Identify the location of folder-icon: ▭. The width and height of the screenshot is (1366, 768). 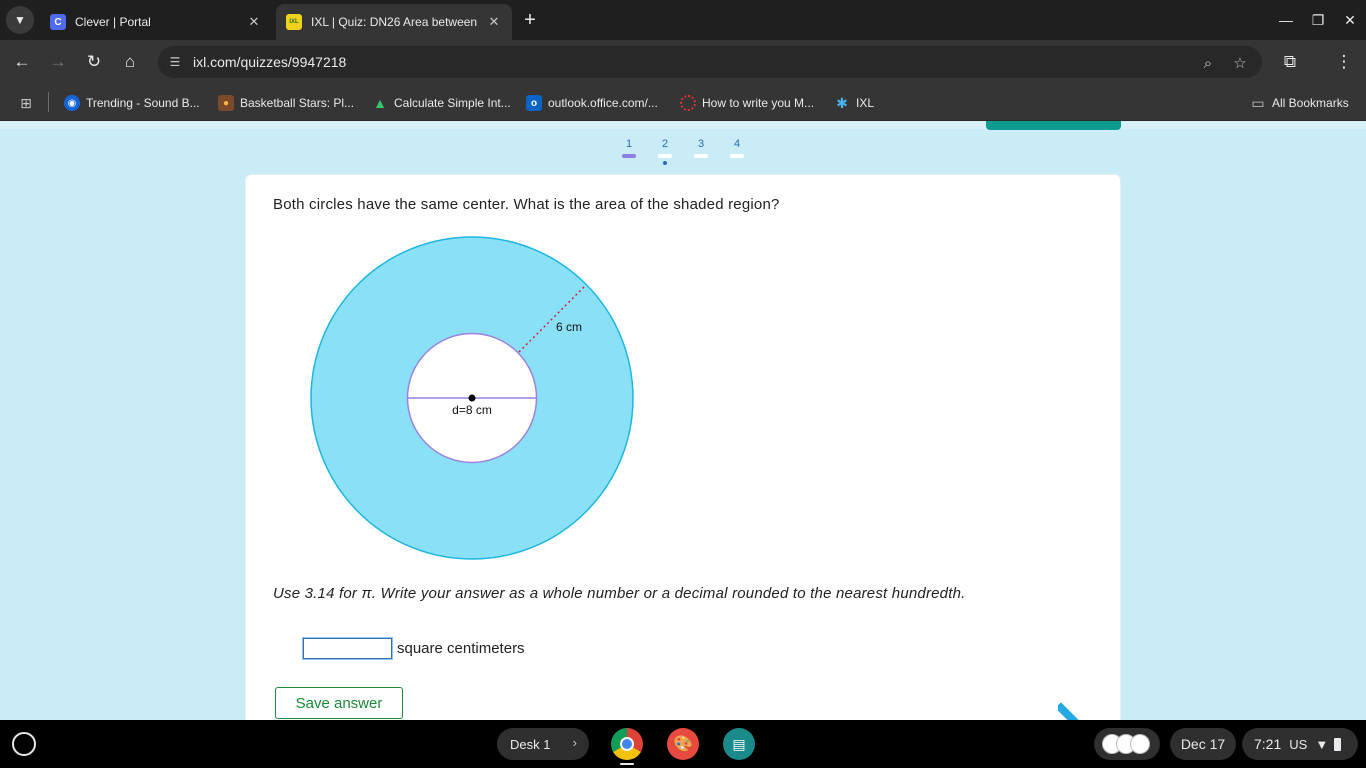
(1258, 102).